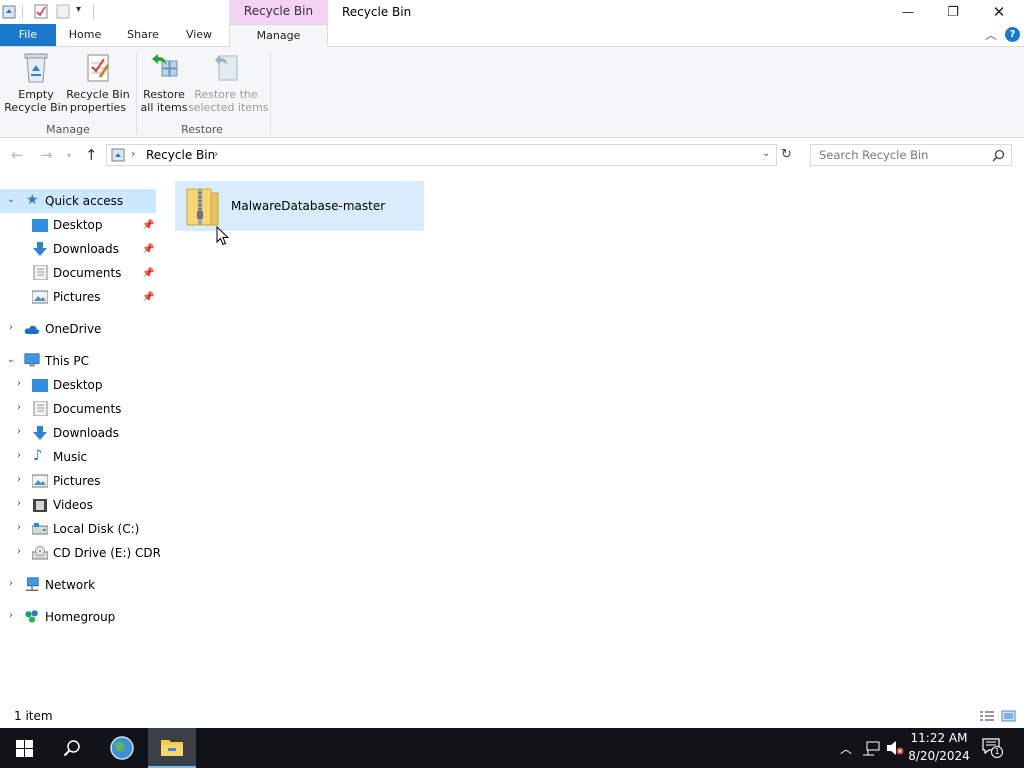 This screenshot has height=768, width=1024. I want to click on restore-icon: ❐, so click(953, 12).